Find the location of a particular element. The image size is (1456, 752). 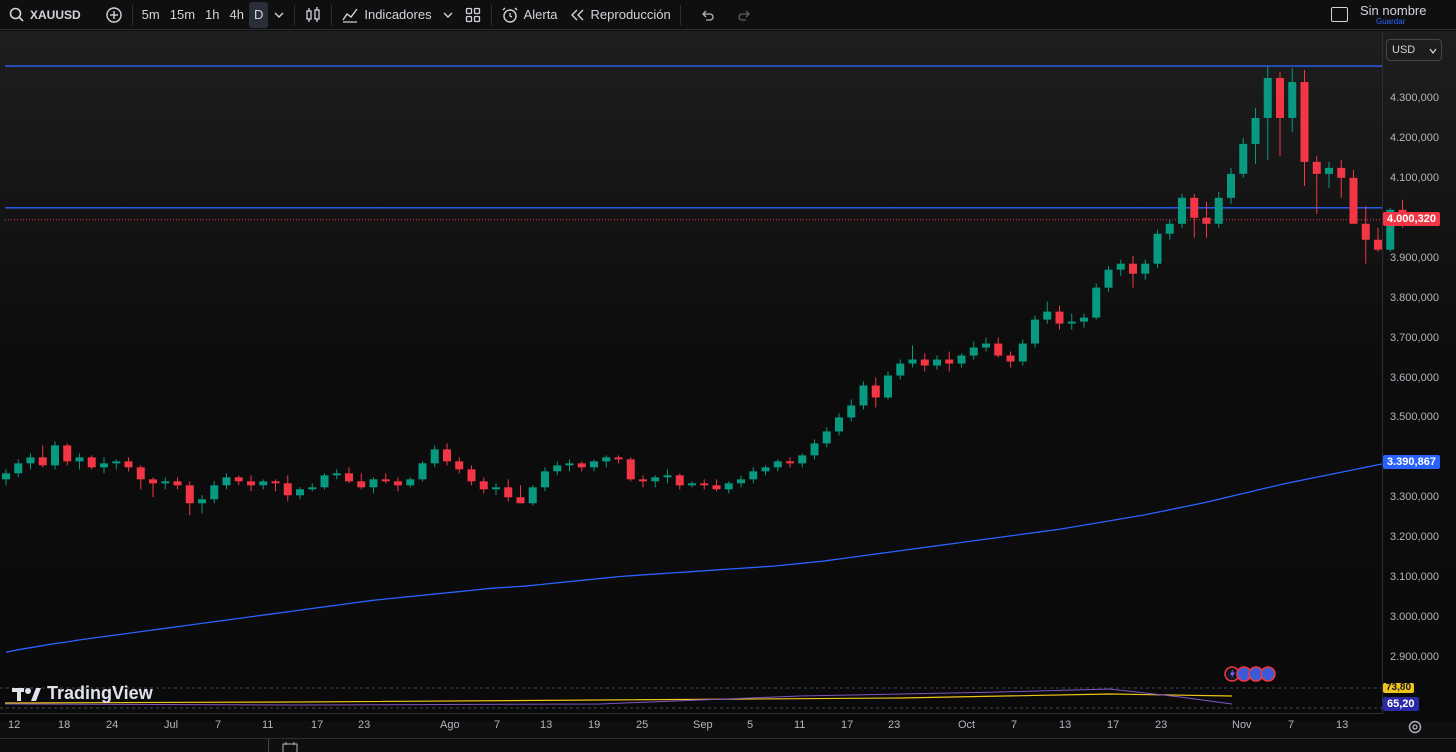

gear-icon is located at coordinates (1415, 727).